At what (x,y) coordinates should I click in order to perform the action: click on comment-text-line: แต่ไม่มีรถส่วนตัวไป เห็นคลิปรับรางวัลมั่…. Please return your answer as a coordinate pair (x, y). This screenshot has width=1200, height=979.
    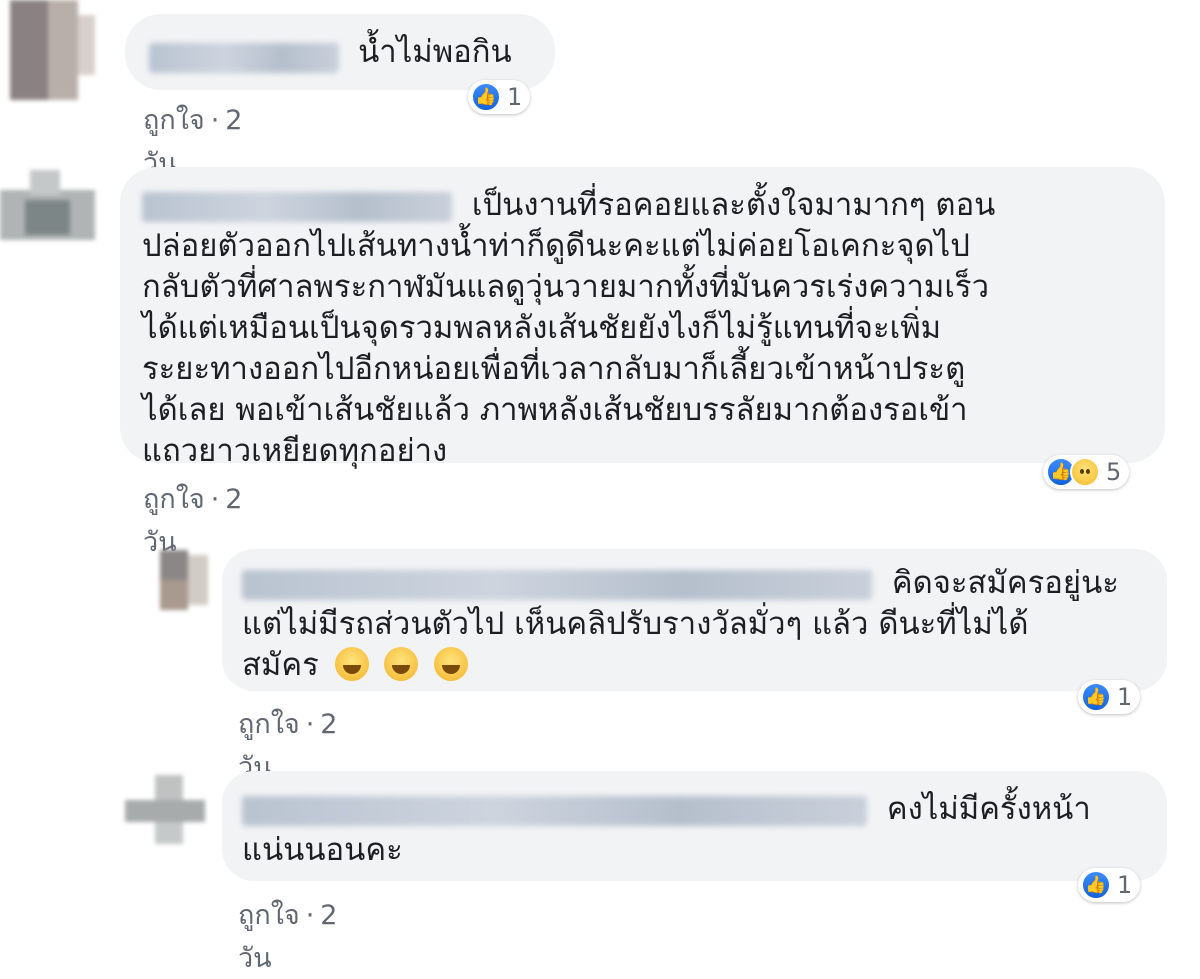
    Looking at the image, I should click on (635, 624).